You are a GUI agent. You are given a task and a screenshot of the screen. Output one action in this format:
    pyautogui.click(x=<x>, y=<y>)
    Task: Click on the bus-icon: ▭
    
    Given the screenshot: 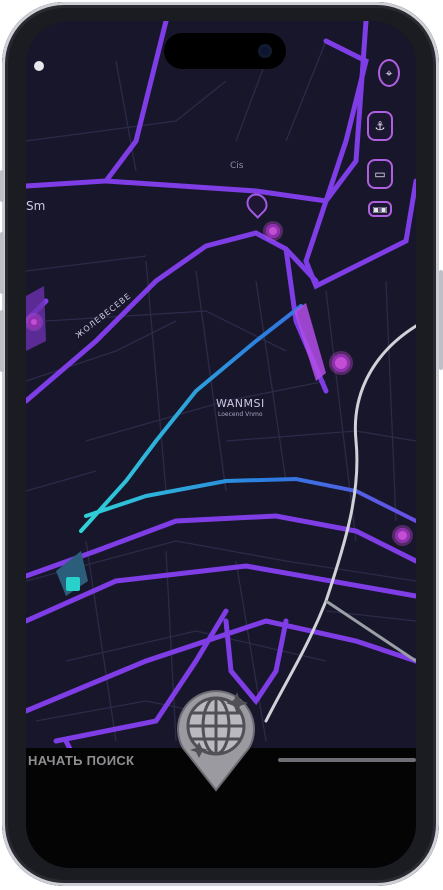 What is the action you would take?
    pyautogui.click(x=380, y=174)
    